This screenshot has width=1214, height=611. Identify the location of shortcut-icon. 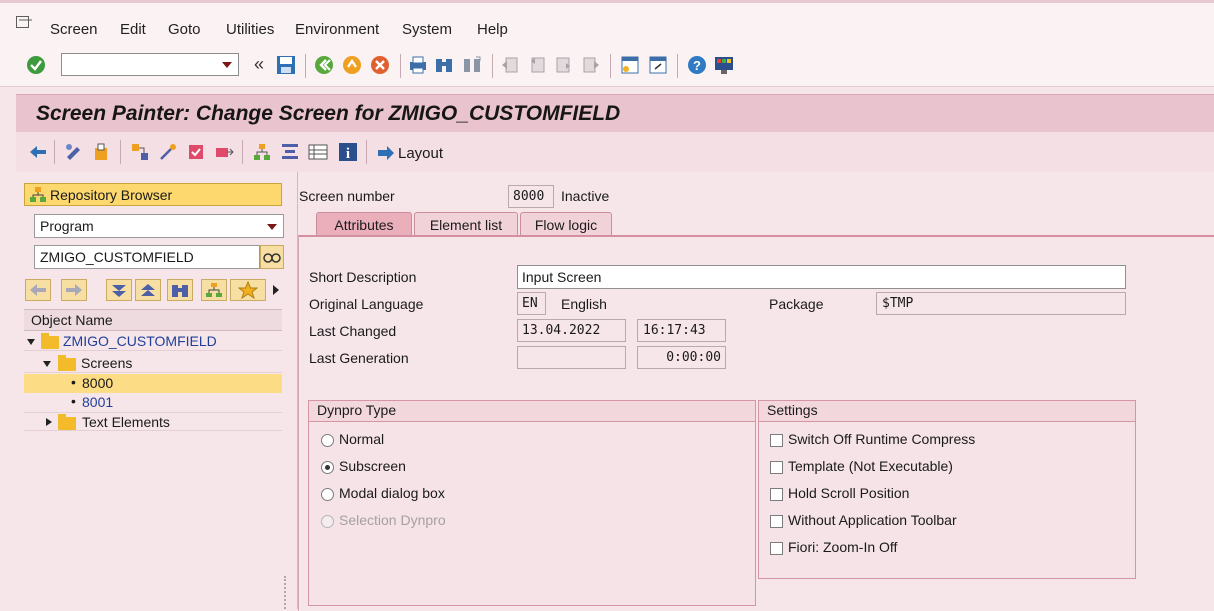
(658, 65).